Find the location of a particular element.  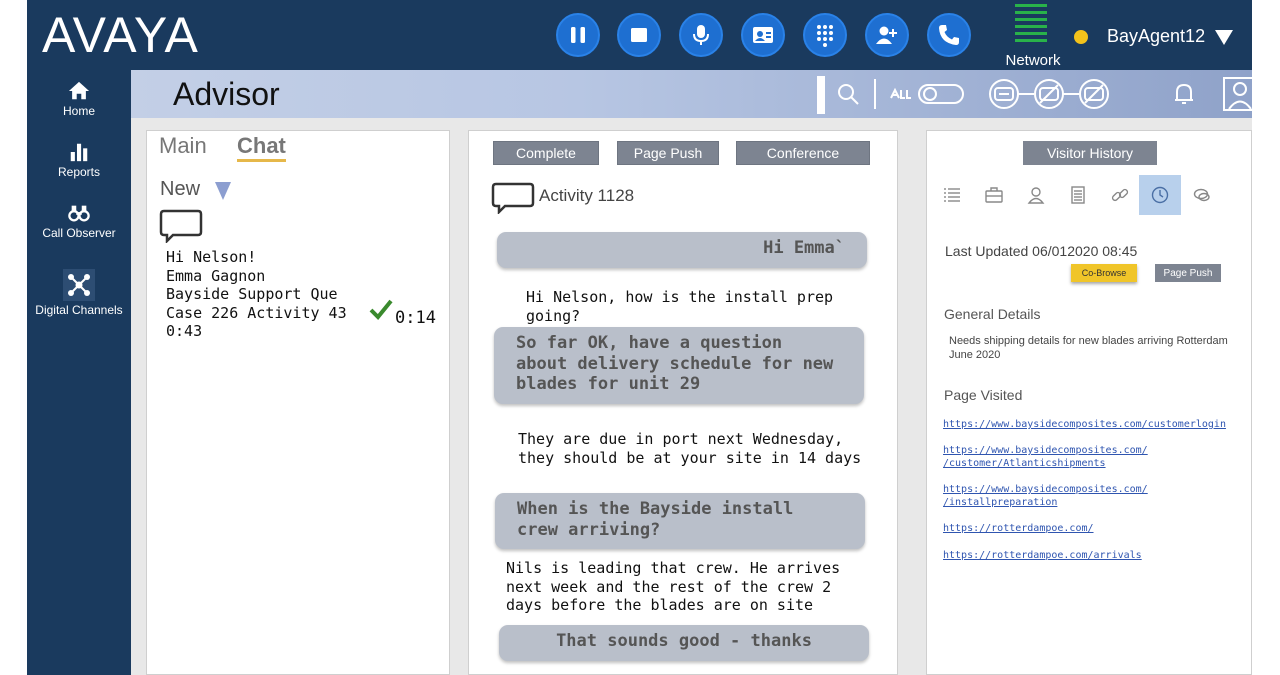

tab-contact is located at coordinates (1036, 195).